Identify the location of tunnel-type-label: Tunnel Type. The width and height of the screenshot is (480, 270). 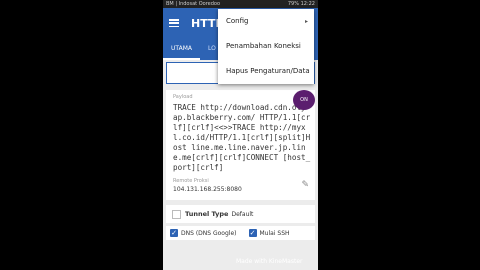
(207, 214).